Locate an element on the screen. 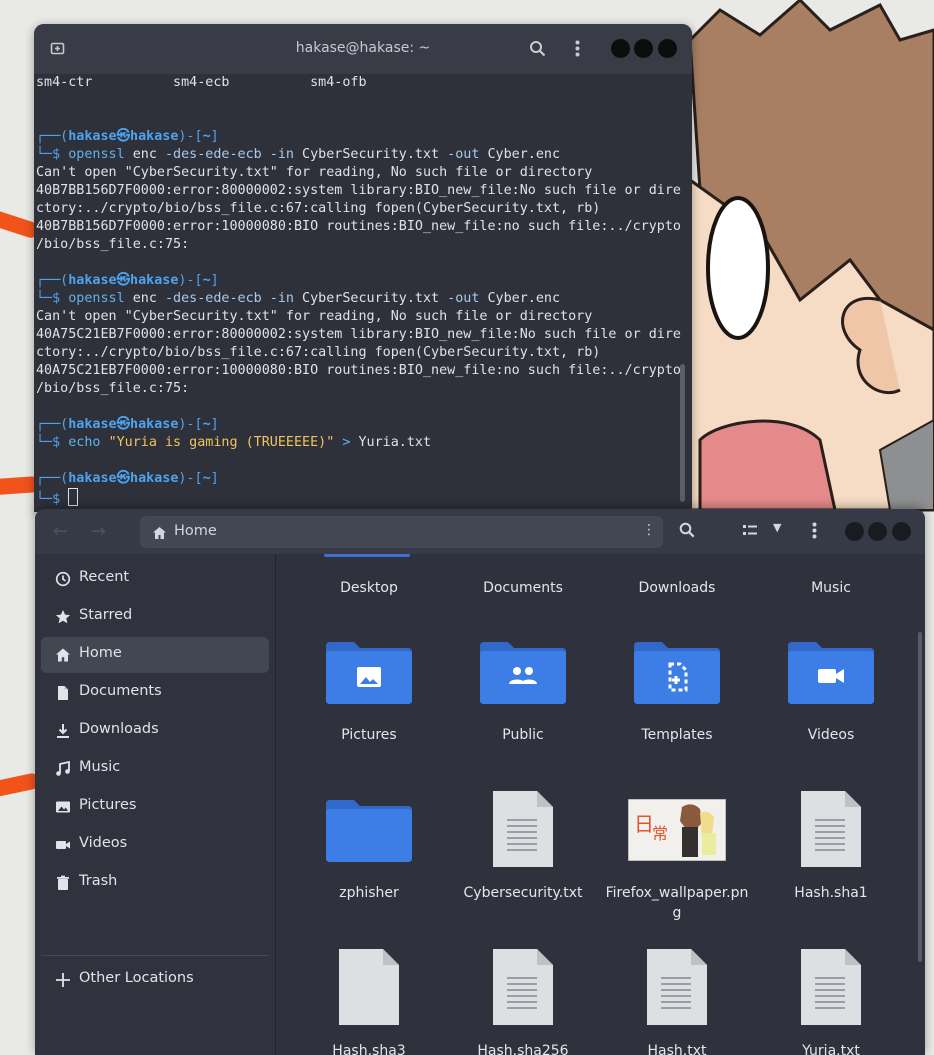 The image size is (934, 1055). sidebar-item-other-locations: Other Locations is located at coordinates (155, 980).